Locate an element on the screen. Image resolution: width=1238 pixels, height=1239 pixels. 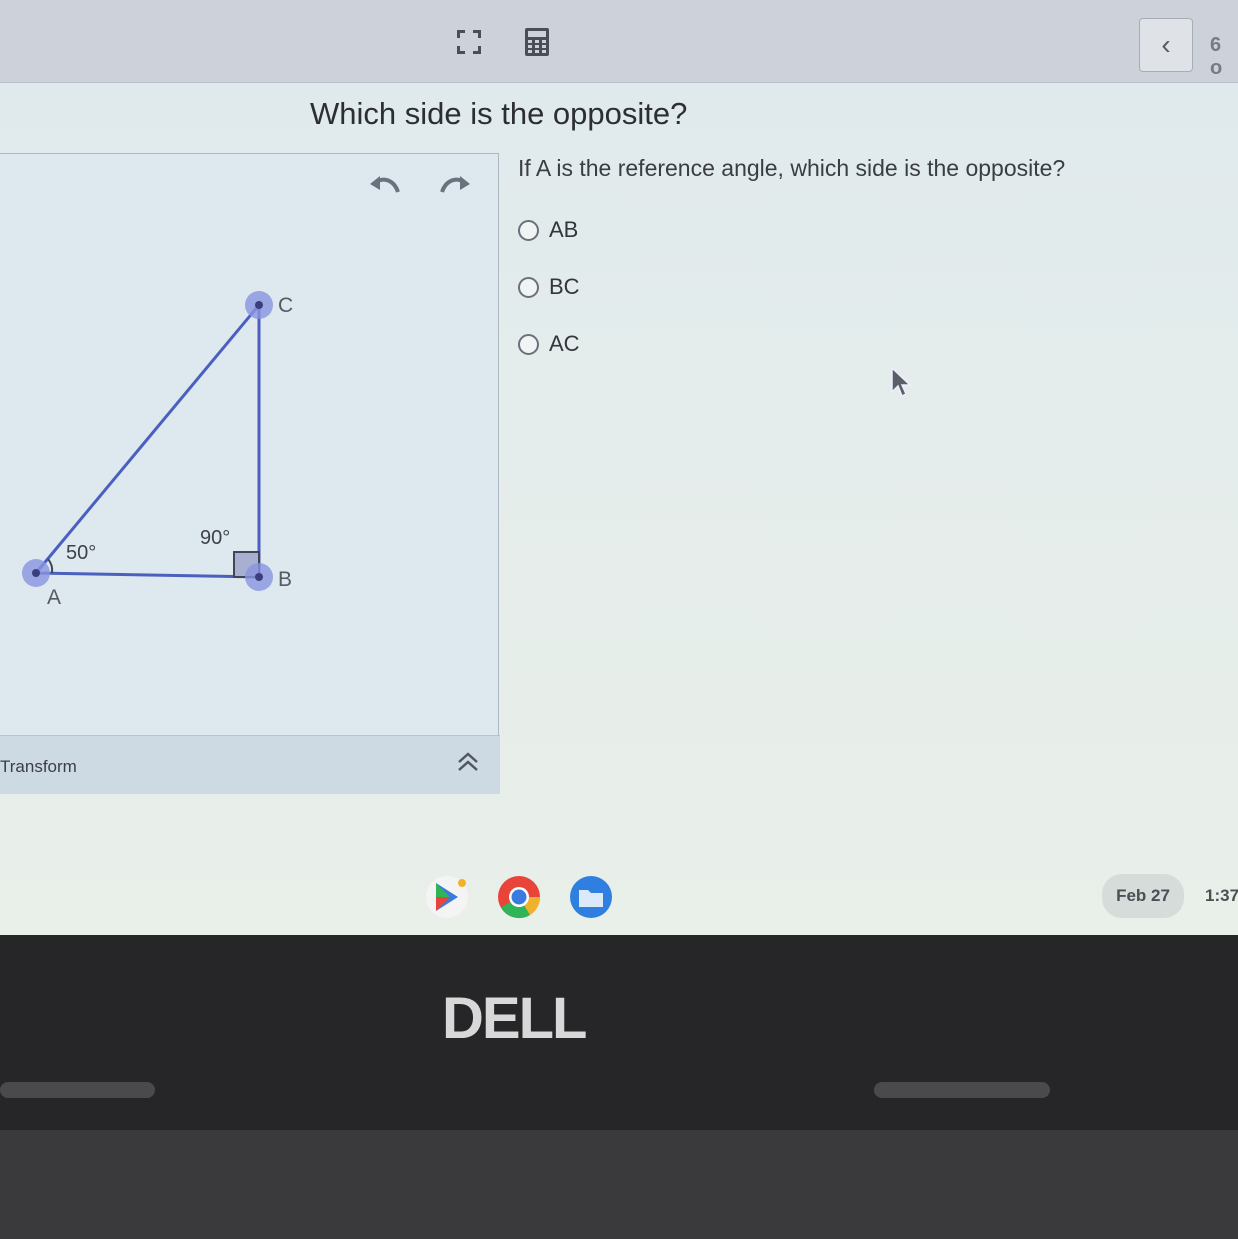
label-c: C is located at coordinates (285, 305).